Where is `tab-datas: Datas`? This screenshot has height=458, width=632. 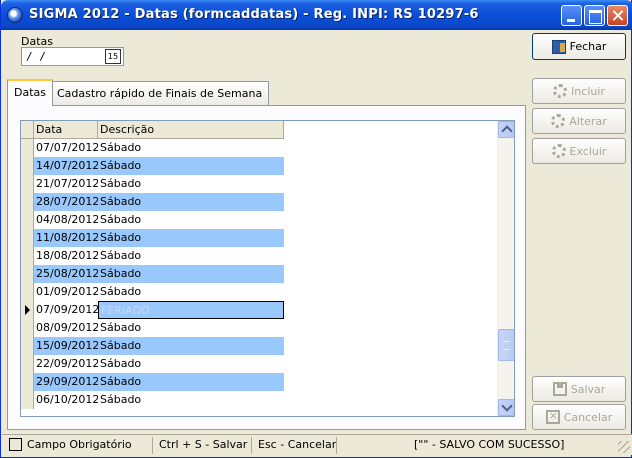 tab-datas: Datas is located at coordinates (30, 92).